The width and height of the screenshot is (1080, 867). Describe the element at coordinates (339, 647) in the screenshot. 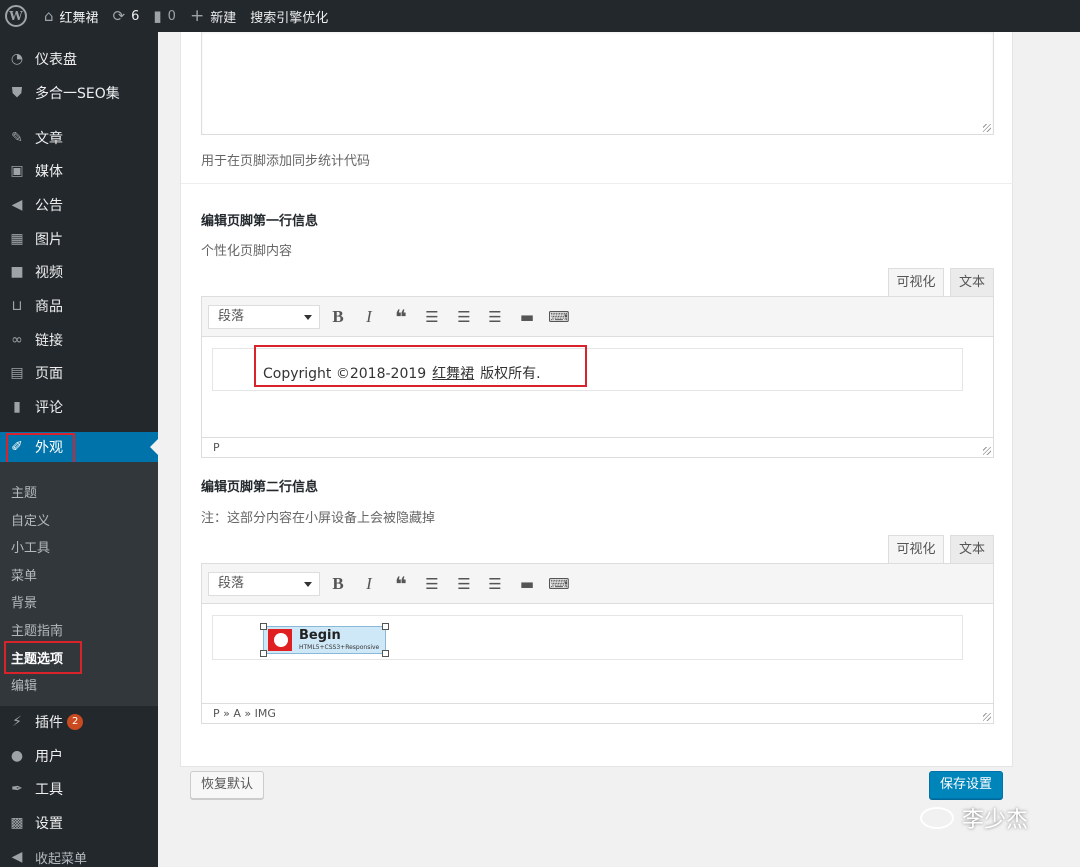

I see `logo-subtitle: HTML5+CSS3+Responsive` at that location.